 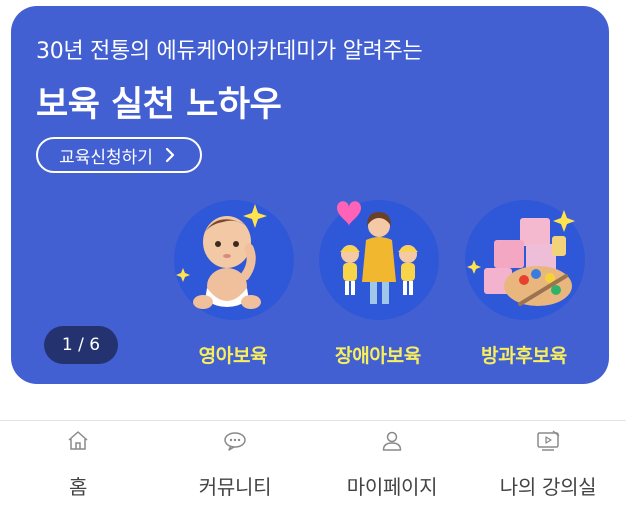 What do you see at coordinates (548, 469) in the screenshot?
I see `nav-item-my-classroom: 나의 강의실` at bounding box center [548, 469].